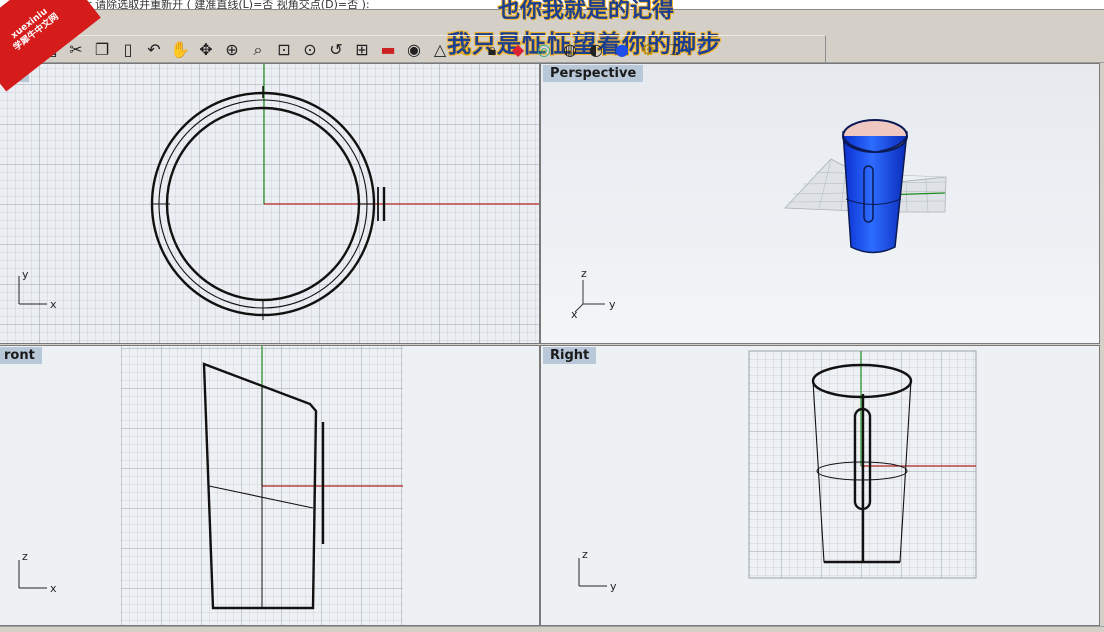 The width and height of the screenshot is (1104, 632). What do you see at coordinates (388, 50) in the screenshot?
I see `car-icon: ▬` at bounding box center [388, 50].